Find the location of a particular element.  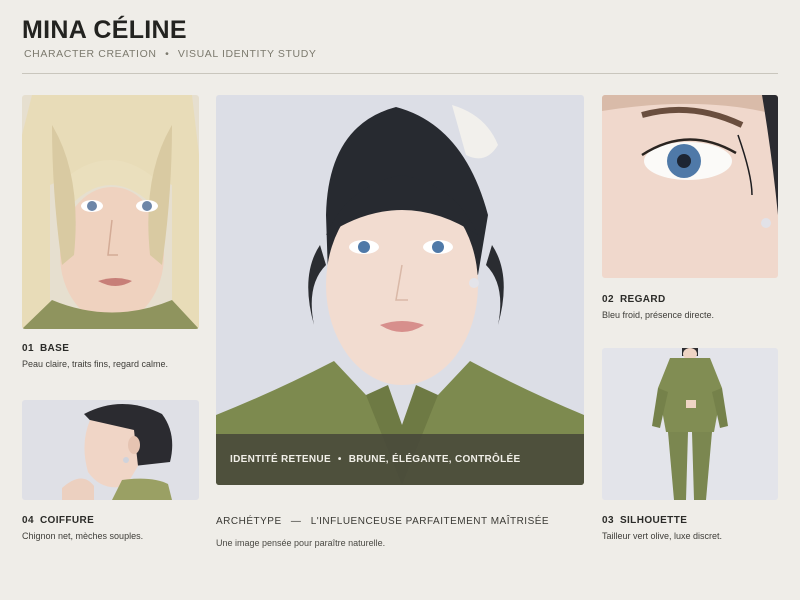

overlay-left: IDENTITÉ RETENUE is located at coordinates (280, 459).